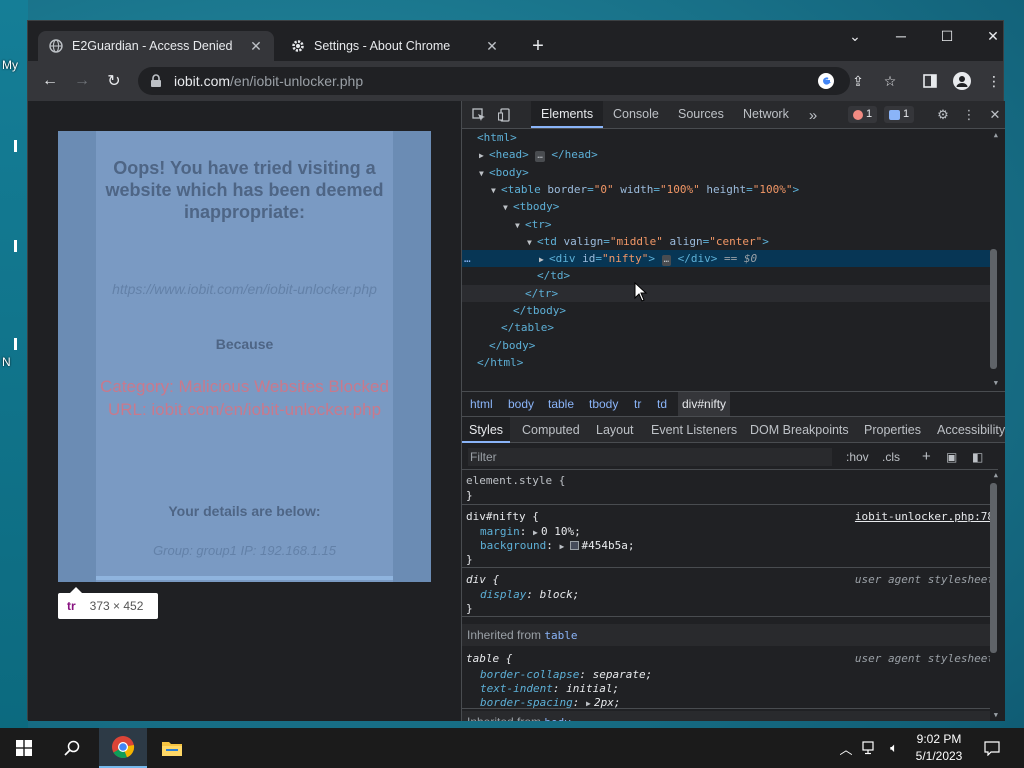  What do you see at coordinates (730, 154) in the screenshot?
I see `dom-node: ▶ <head> … </head>` at bounding box center [730, 154].